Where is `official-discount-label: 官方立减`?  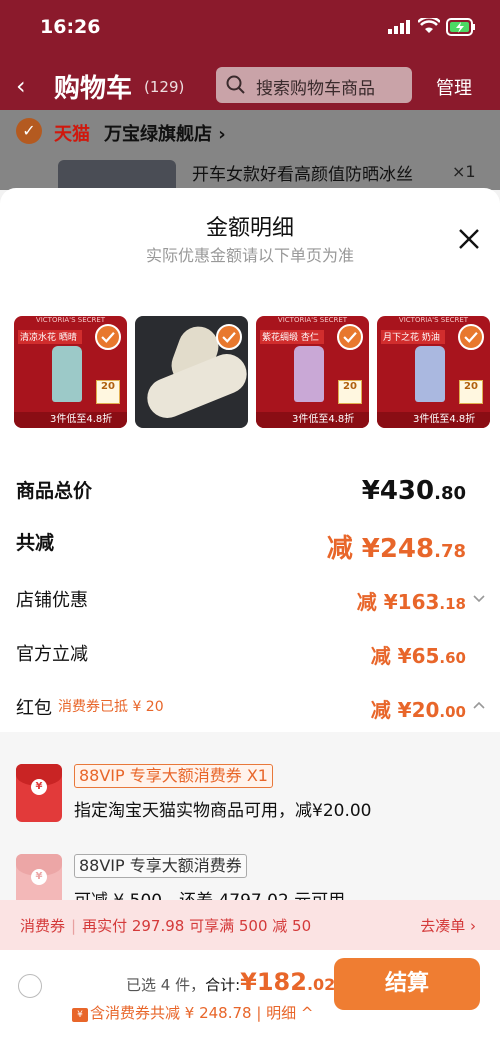
official-discount-label: 官方立减 is located at coordinates (52, 654).